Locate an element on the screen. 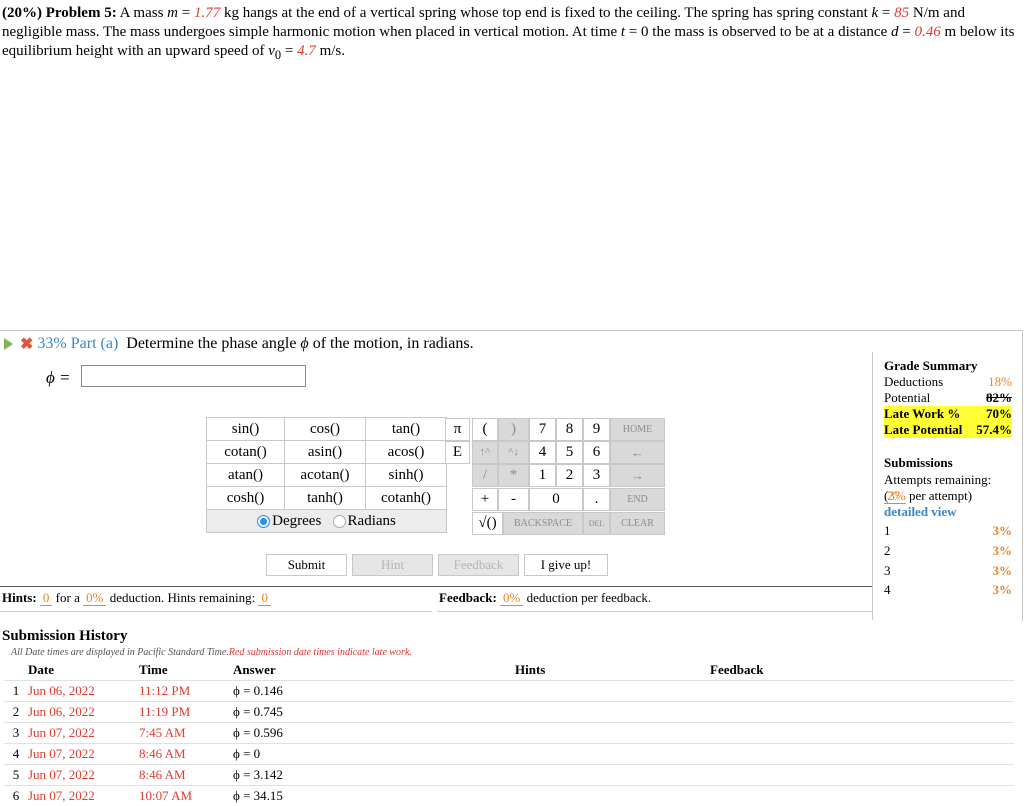 Image resolution: width=1024 pixels, height=806 pixels. detailed-view-link: detailed view is located at coordinates (920, 512).